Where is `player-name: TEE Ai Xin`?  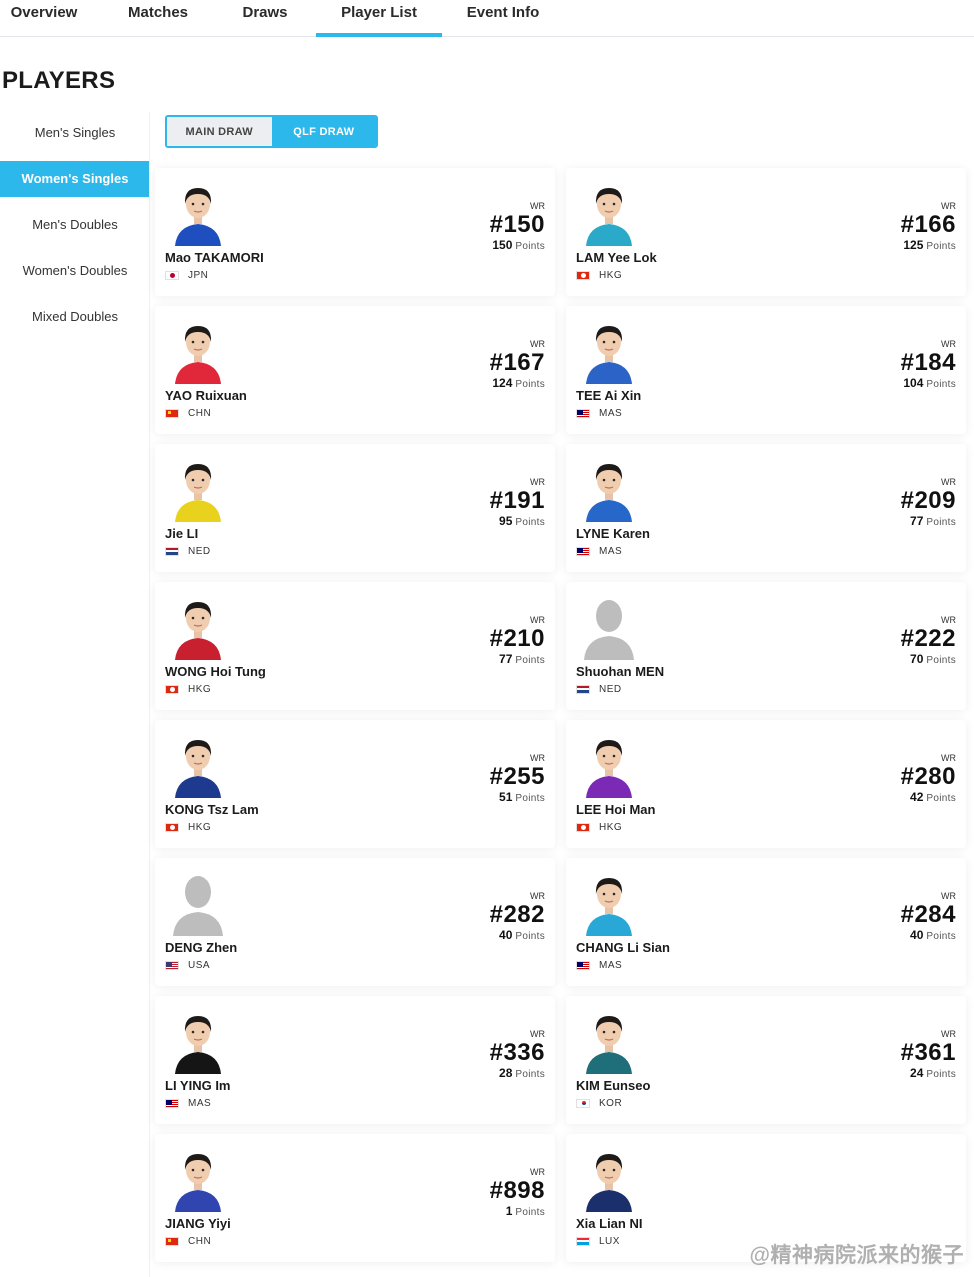
player-name: TEE Ai Xin is located at coordinates (608, 395).